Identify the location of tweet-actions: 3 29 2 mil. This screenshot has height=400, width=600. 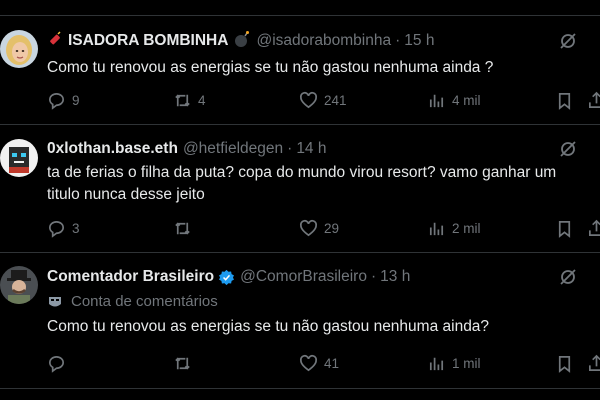
(323, 229).